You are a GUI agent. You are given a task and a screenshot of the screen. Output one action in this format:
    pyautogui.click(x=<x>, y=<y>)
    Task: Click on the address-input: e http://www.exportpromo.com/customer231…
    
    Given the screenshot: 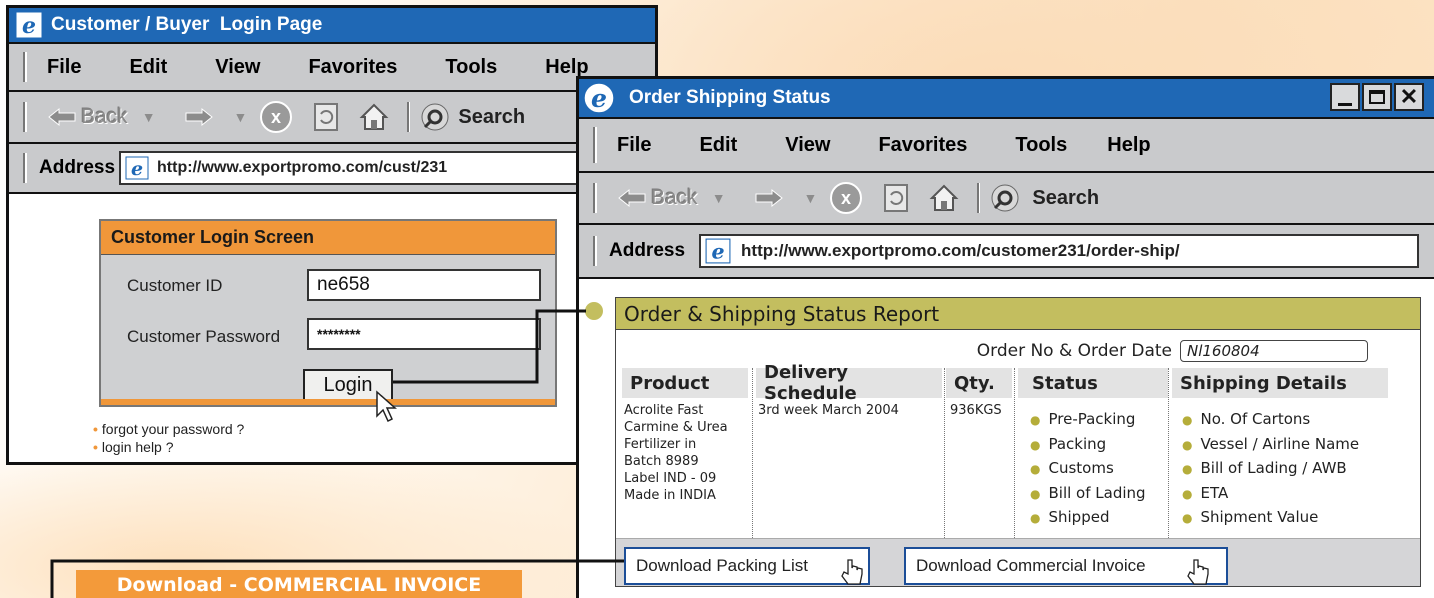 What is the action you would take?
    pyautogui.click(x=1059, y=251)
    